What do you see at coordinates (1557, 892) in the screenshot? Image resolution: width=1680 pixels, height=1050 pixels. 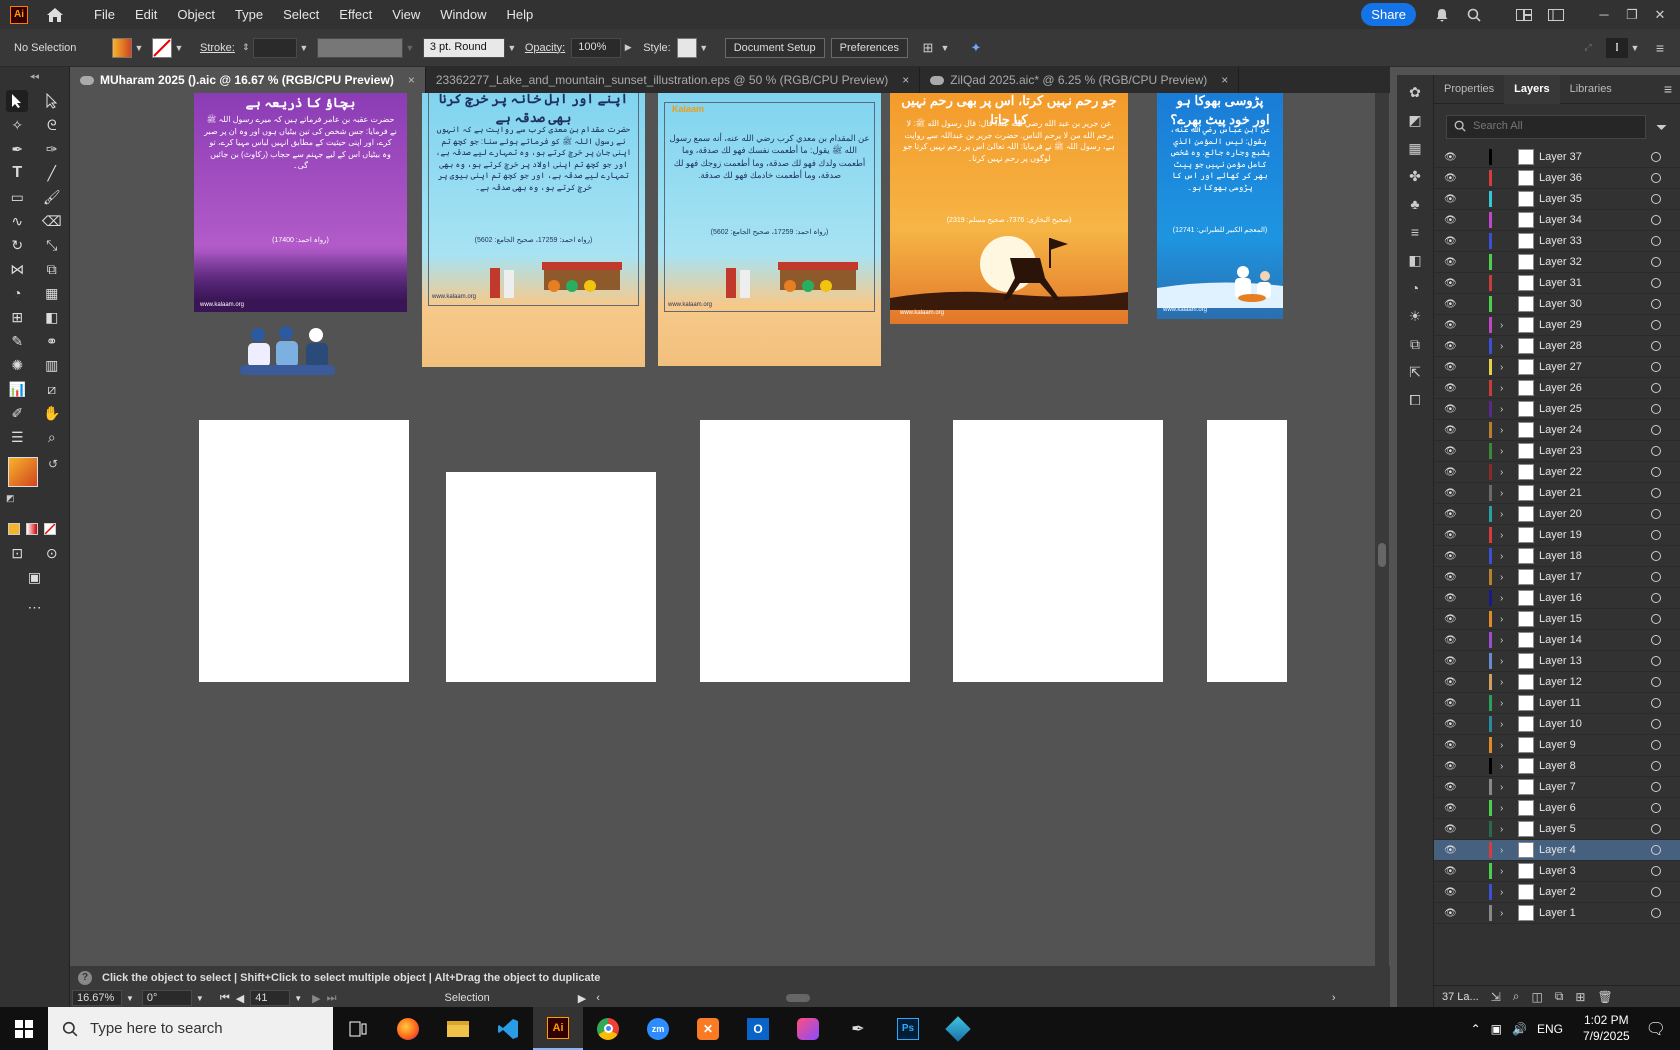 I see `layer-row: 👁 › Layer 2` at bounding box center [1557, 892].